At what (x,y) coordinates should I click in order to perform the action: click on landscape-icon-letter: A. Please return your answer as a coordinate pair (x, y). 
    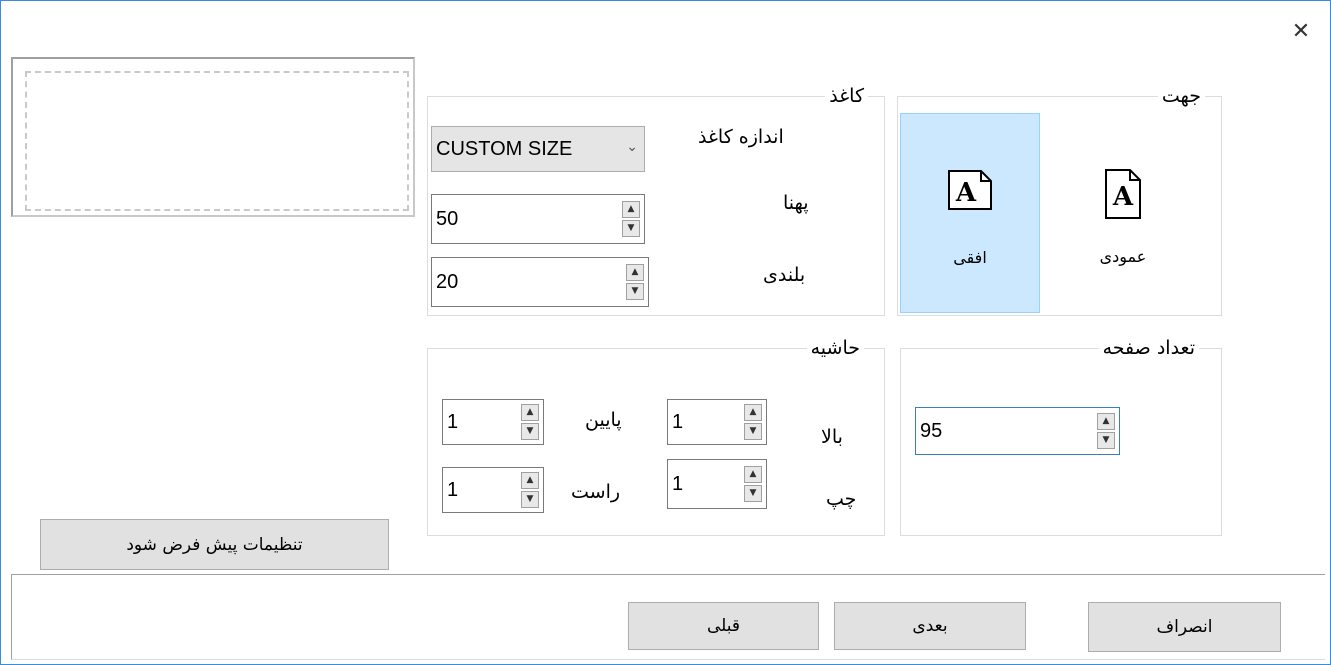
    Looking at the image, I should click on (966, 193).